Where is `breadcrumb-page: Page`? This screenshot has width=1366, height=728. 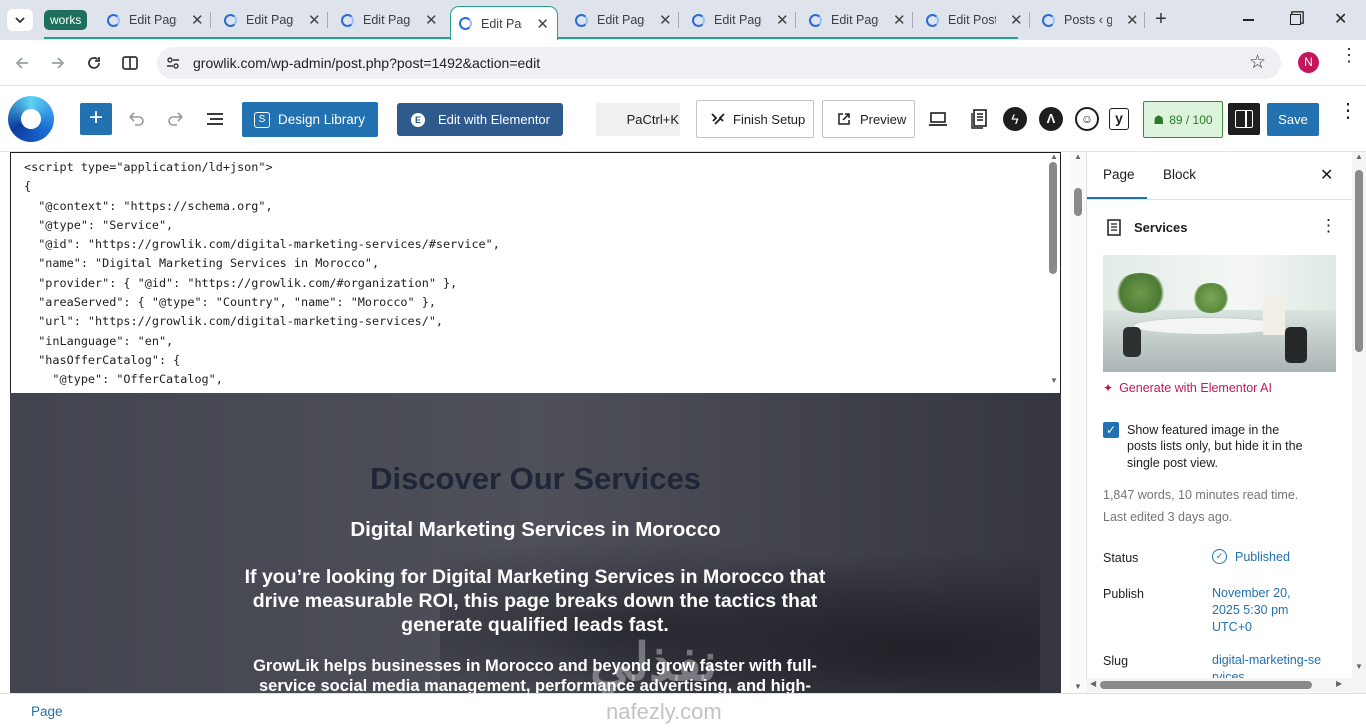
breadcrumb-page: Page is located at coordinates (47, 711).